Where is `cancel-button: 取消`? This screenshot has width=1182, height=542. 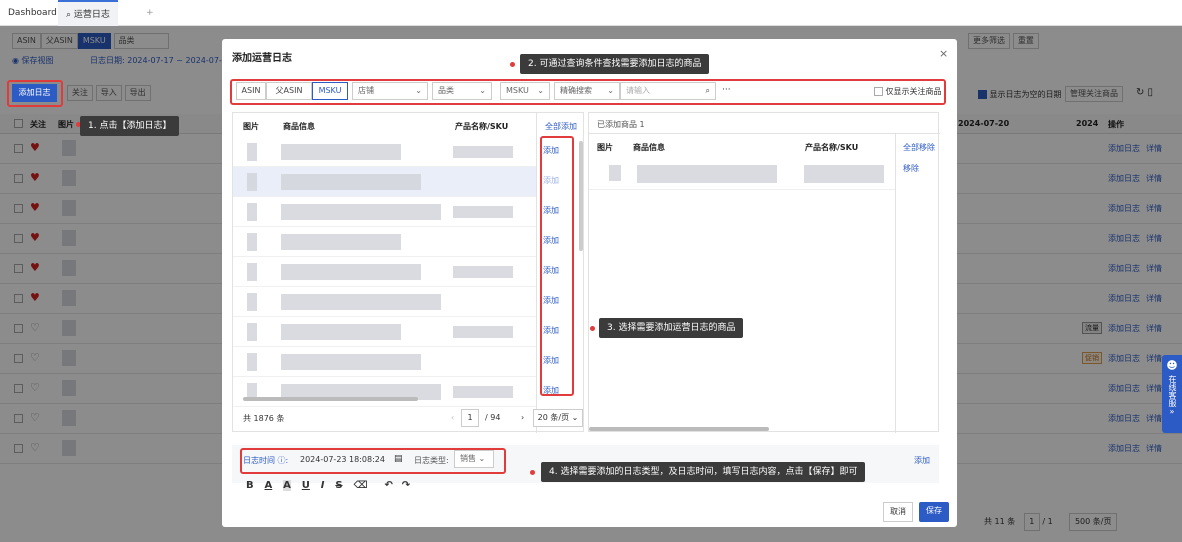
cancel-button: 取消 is located at coordinates (898, 512).